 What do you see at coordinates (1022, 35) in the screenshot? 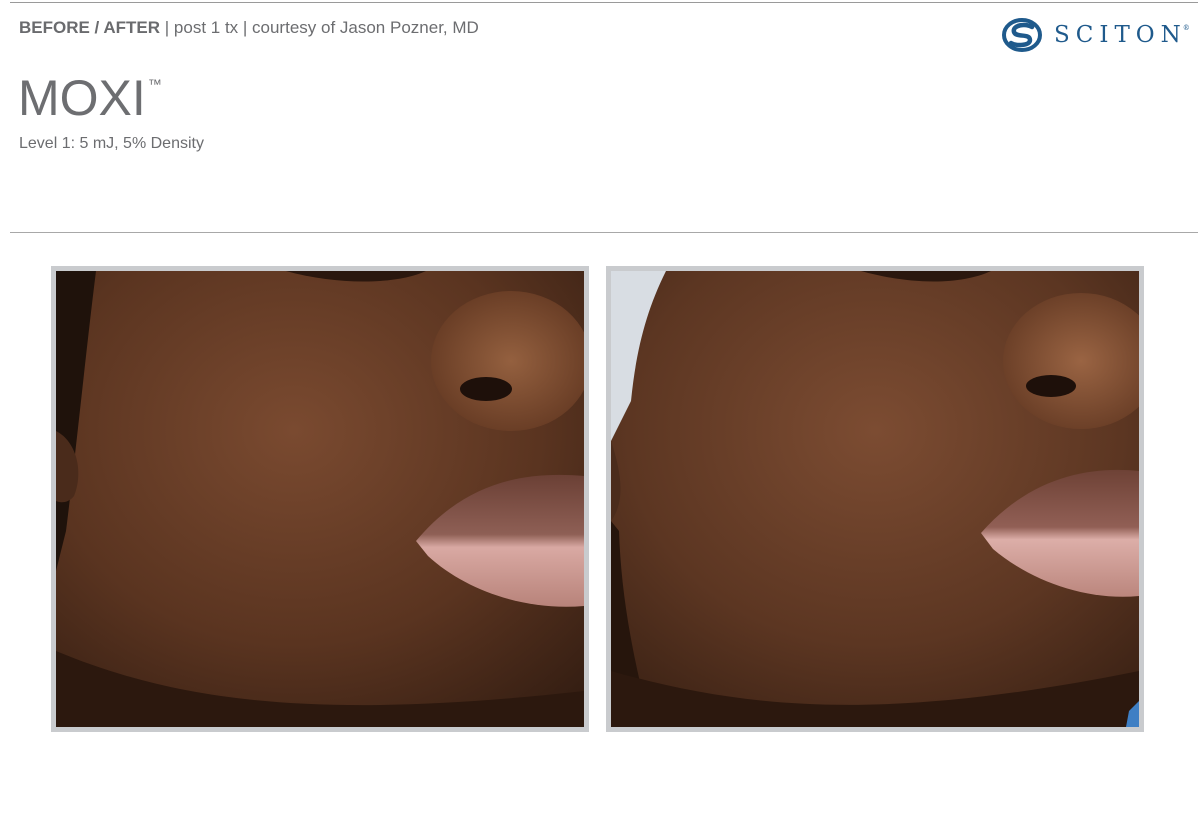
I see `sciton-s-logo-icon` at bounding box center [1022, 35].